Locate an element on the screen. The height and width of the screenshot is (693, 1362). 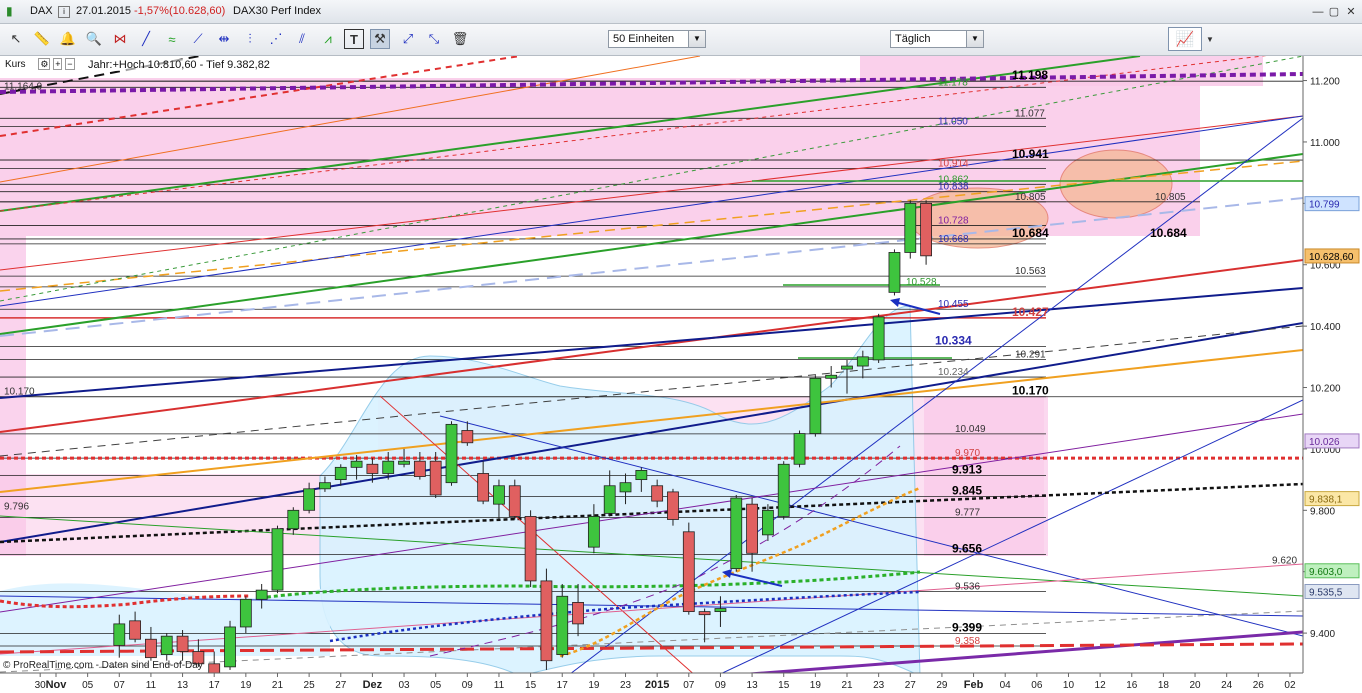
price-label-18: 10.334 is located at coordinates (953, 340).